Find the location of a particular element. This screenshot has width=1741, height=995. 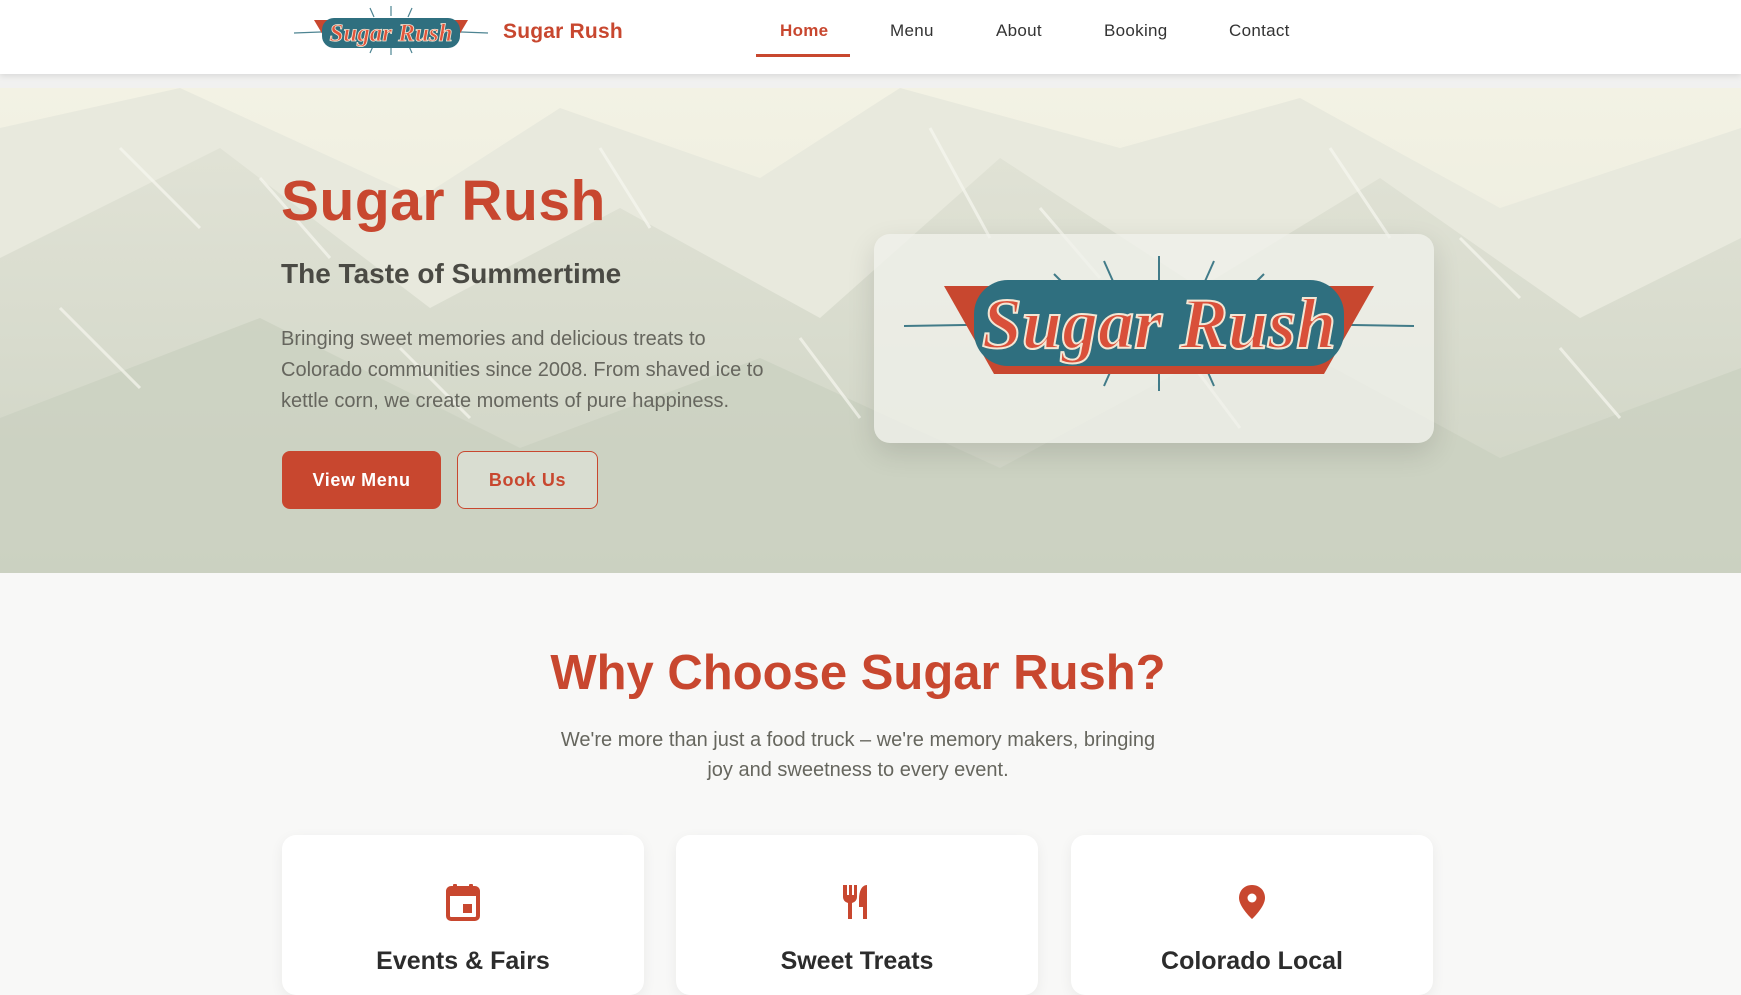

hero-logo-card: Sugar Rush is located at coordinates (1154, 338).